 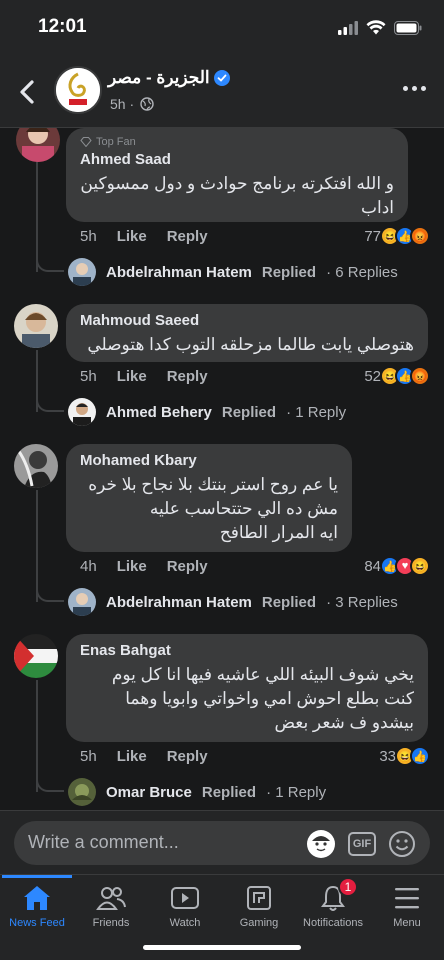 I want to click on battery-icon, so click(x=408, y=27).